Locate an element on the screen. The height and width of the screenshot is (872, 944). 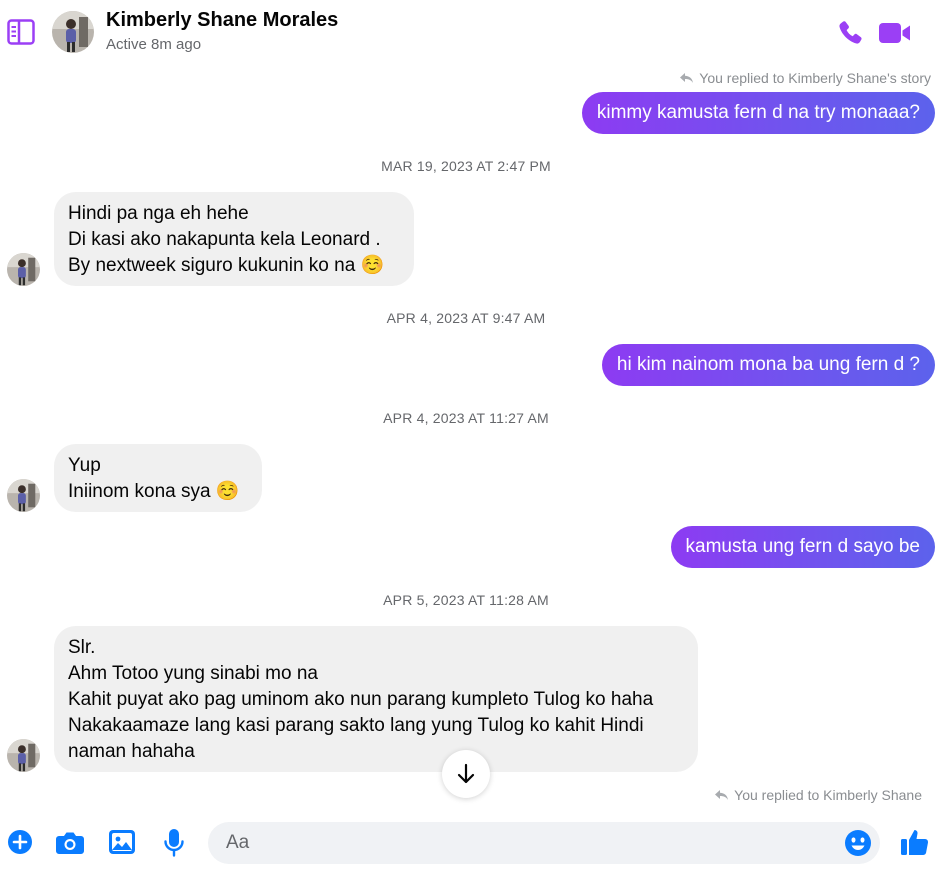
image-icon is located at coordinates (122, 842).